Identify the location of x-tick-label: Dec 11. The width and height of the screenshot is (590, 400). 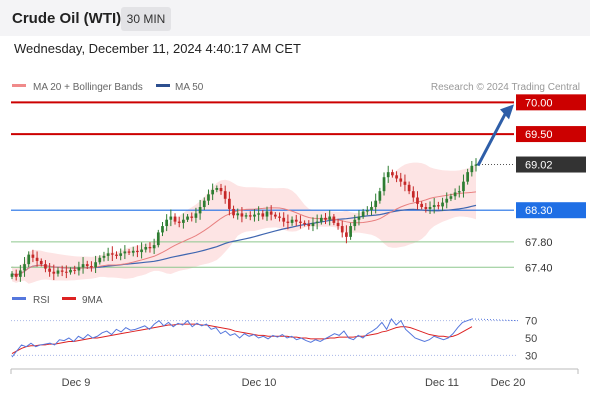
(442, 383).